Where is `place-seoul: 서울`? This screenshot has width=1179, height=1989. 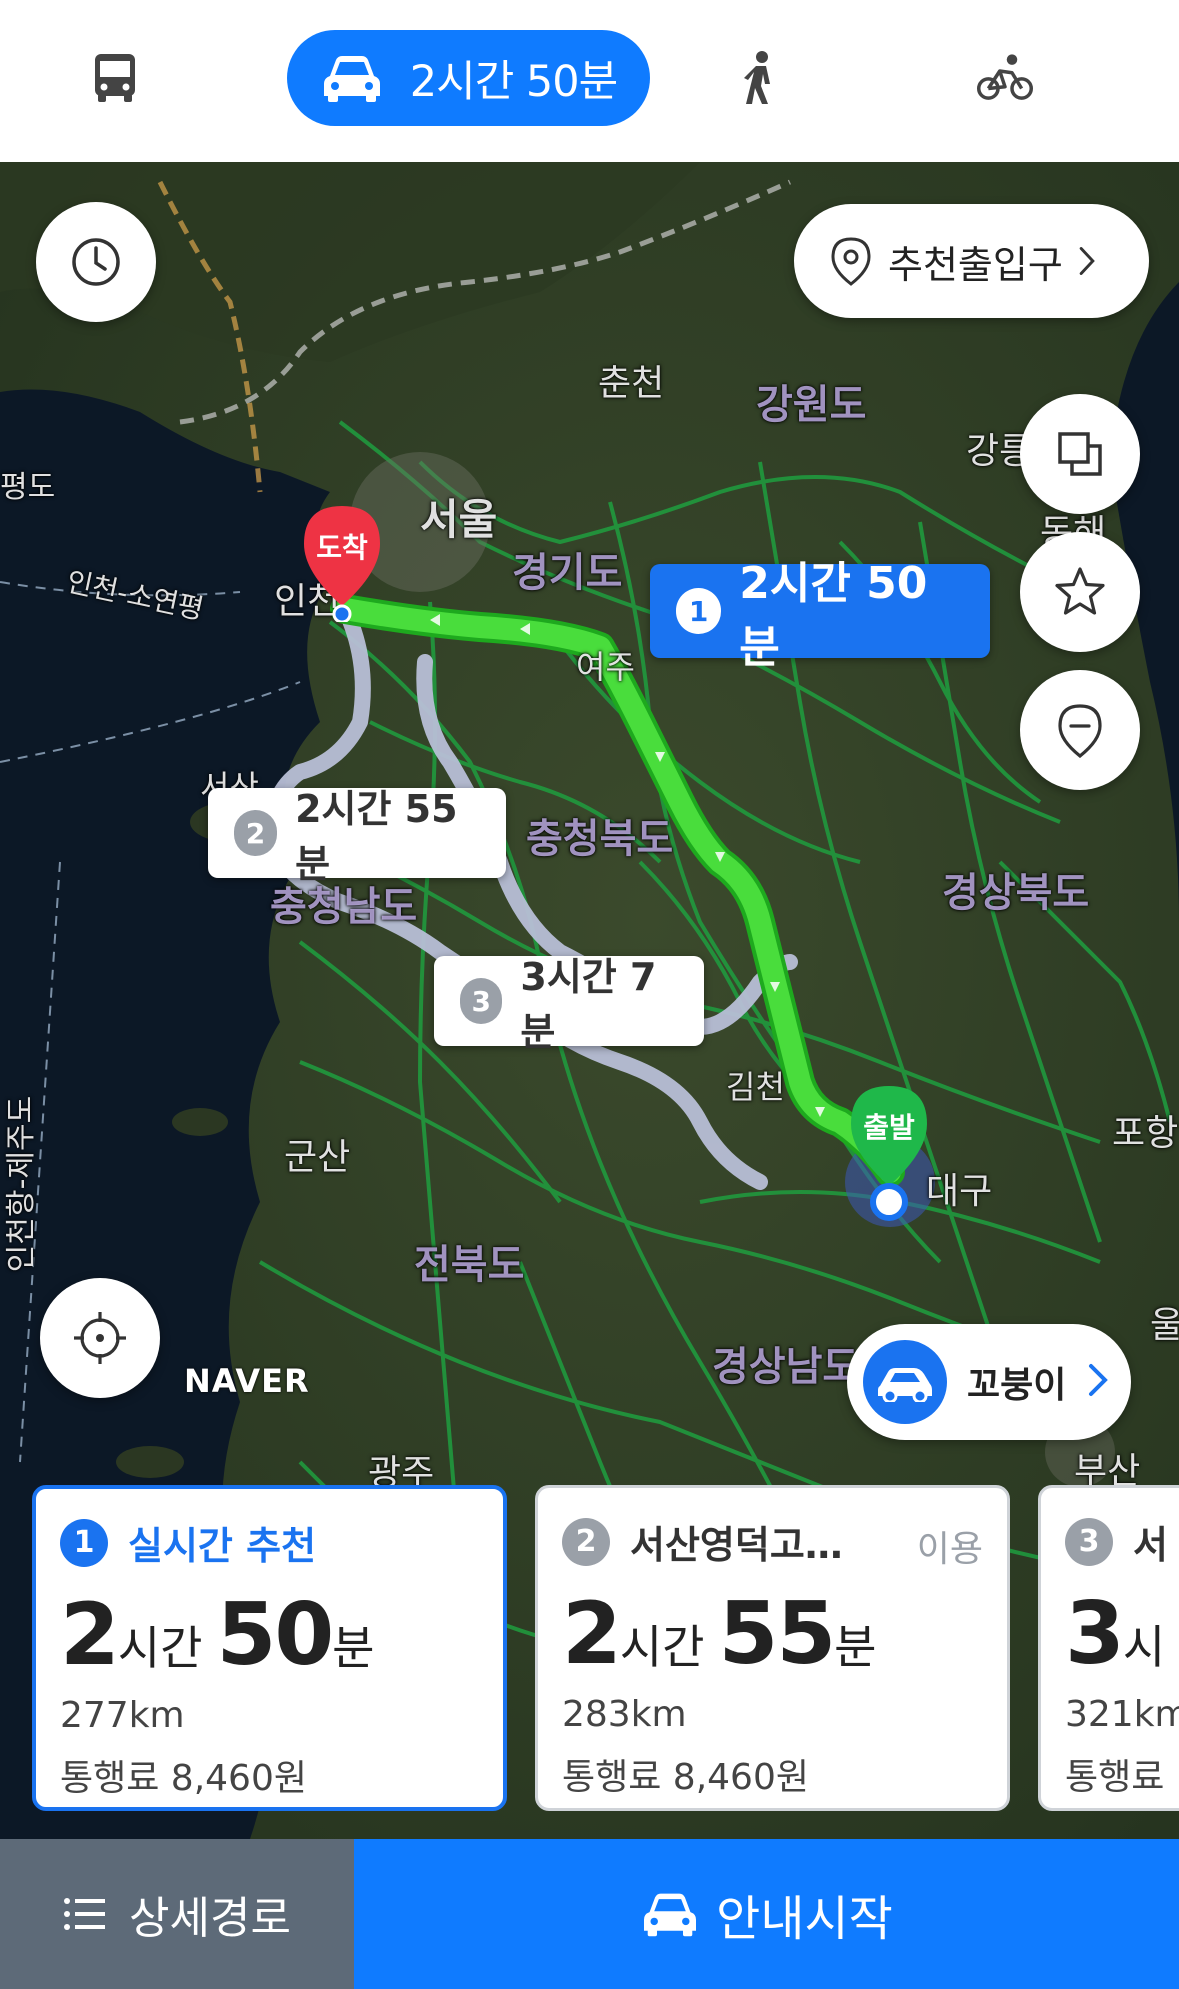
place-seoul: 서울 is located at coordinates (459, 519).